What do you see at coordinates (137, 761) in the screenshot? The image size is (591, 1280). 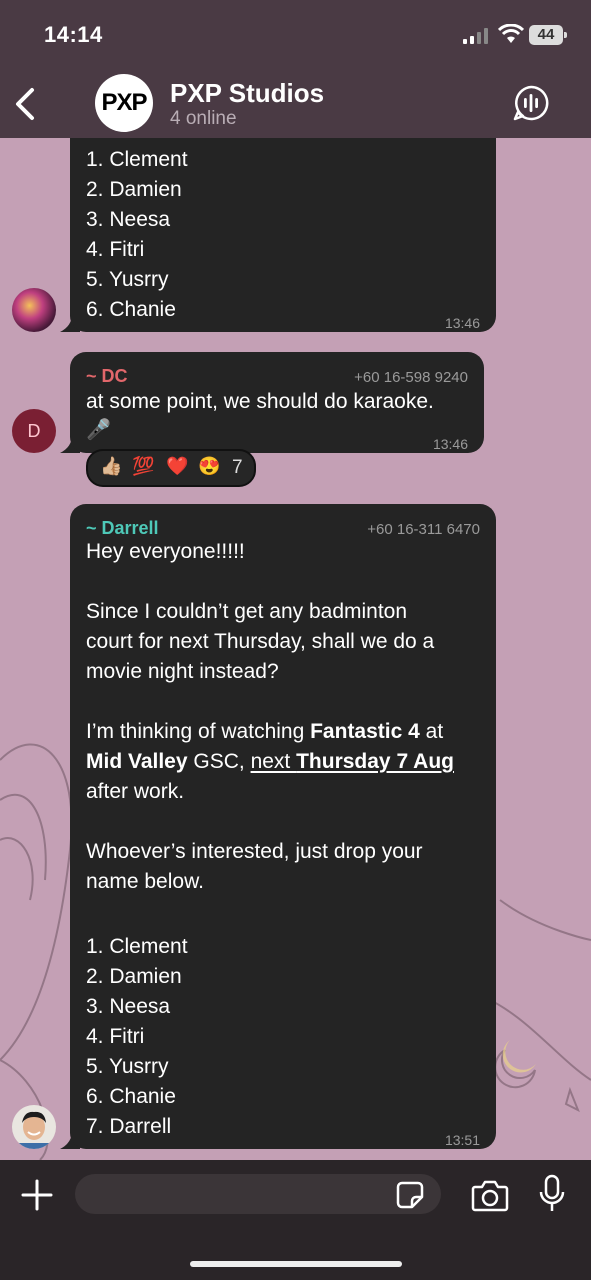 I see `bold-location: Mid Valley` at bounding box center [137, 761].